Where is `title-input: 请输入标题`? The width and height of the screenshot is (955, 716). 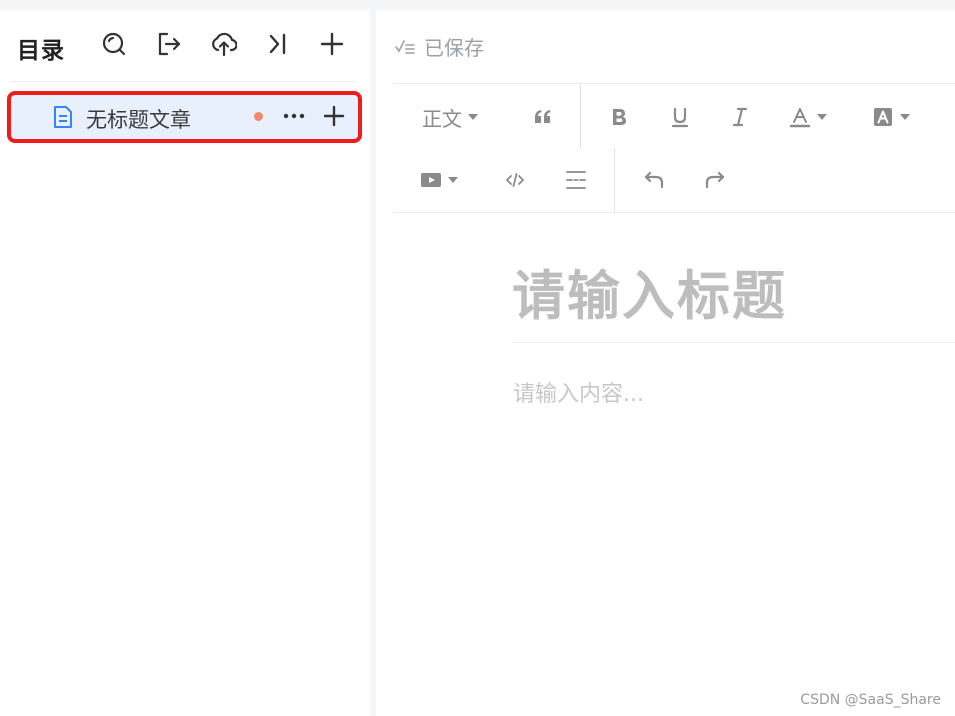
title-input: 请输入标题 is located at coordinates (649, 292).